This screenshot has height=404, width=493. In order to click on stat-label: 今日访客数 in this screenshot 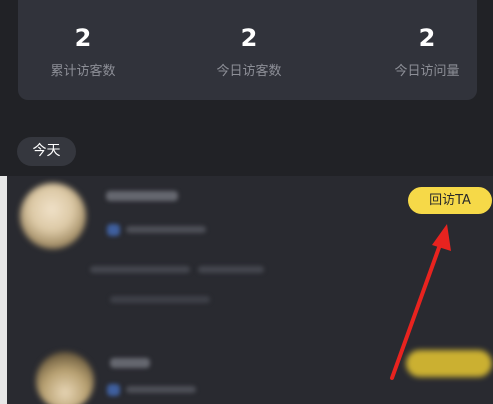, I will do `click(249, 71)`.